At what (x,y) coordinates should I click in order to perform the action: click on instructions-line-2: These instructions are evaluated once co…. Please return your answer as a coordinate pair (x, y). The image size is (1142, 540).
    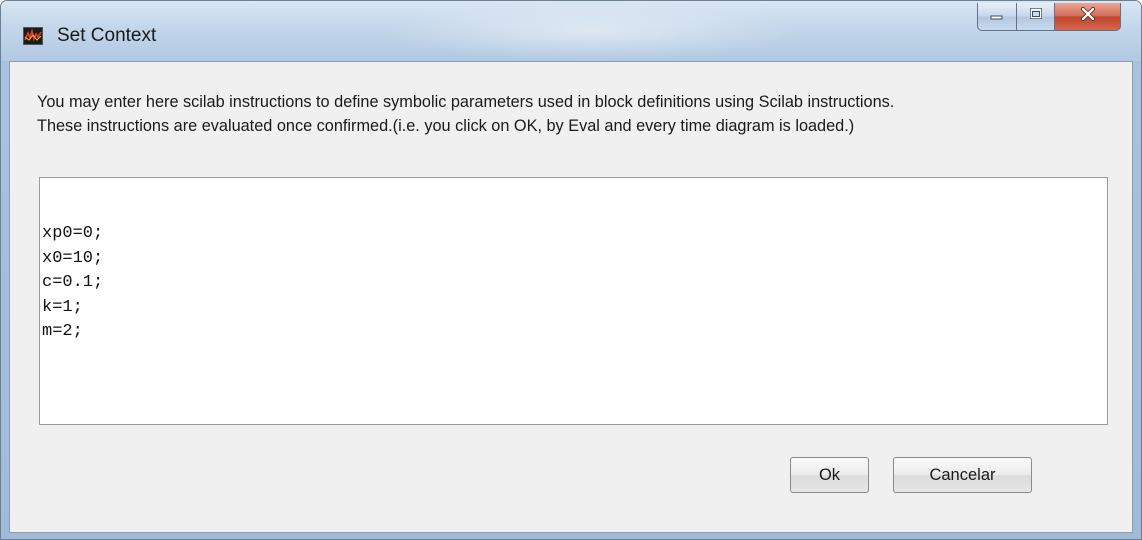
    Looking at the image, I should click on (446, 126).